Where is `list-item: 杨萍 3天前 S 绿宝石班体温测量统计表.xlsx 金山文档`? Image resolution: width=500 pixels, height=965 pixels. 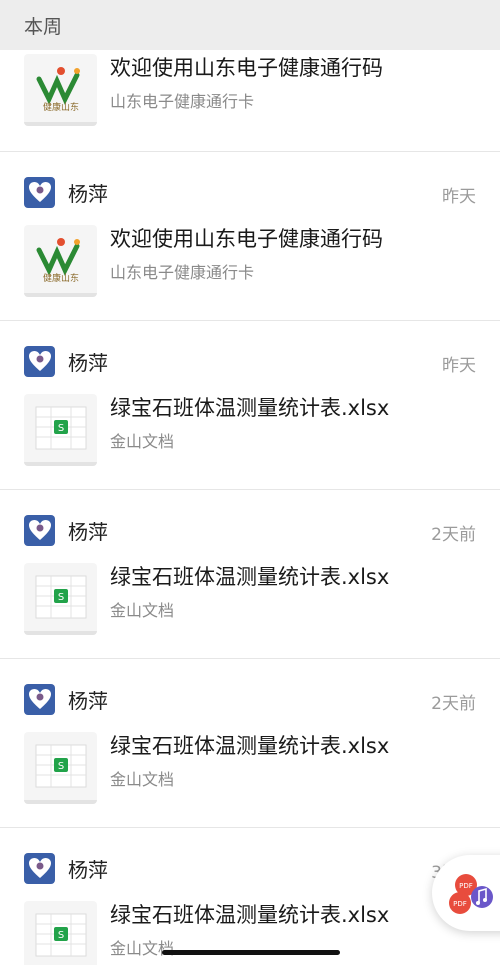 list-item: 杨萍 3天前 S 绿宝石班体温测量统计表.xlsx 金山文档 is located at coordinates (250, 896).